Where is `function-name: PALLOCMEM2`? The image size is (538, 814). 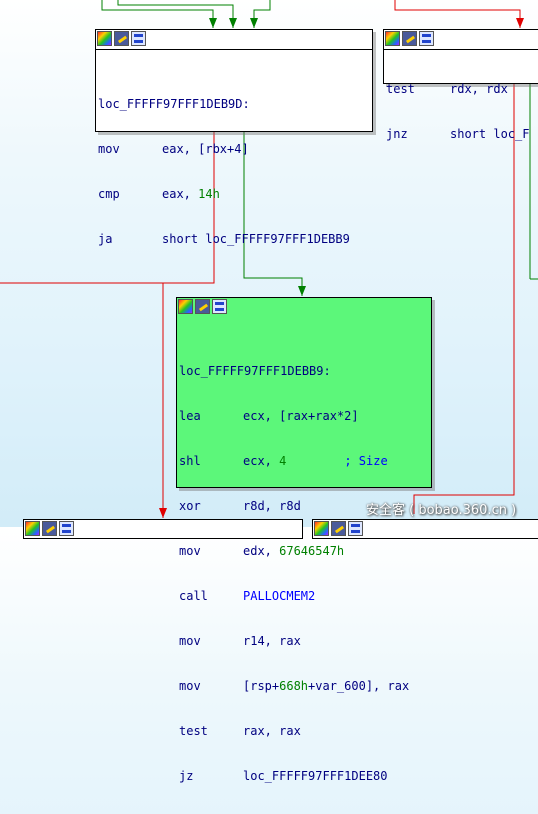
function-name: PALLOCMEM2 is located at coordinates (279, 596).